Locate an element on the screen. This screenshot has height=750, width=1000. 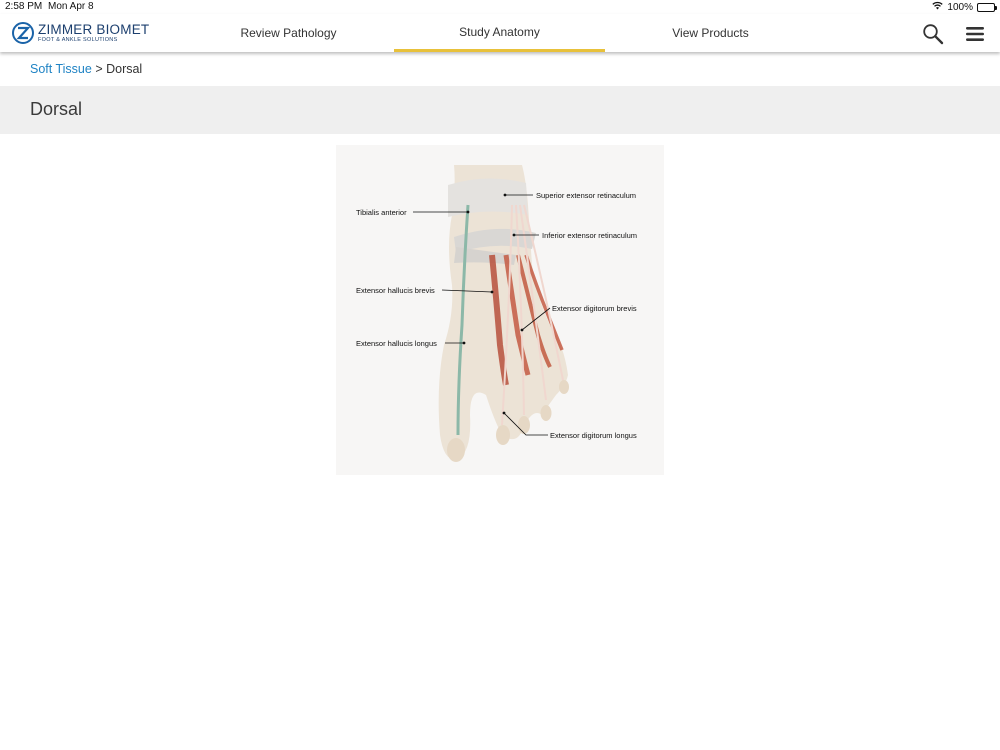
label-extensor-hallucis-brevis: Extensor hallucis brevis is located at coordinates (395, 290).